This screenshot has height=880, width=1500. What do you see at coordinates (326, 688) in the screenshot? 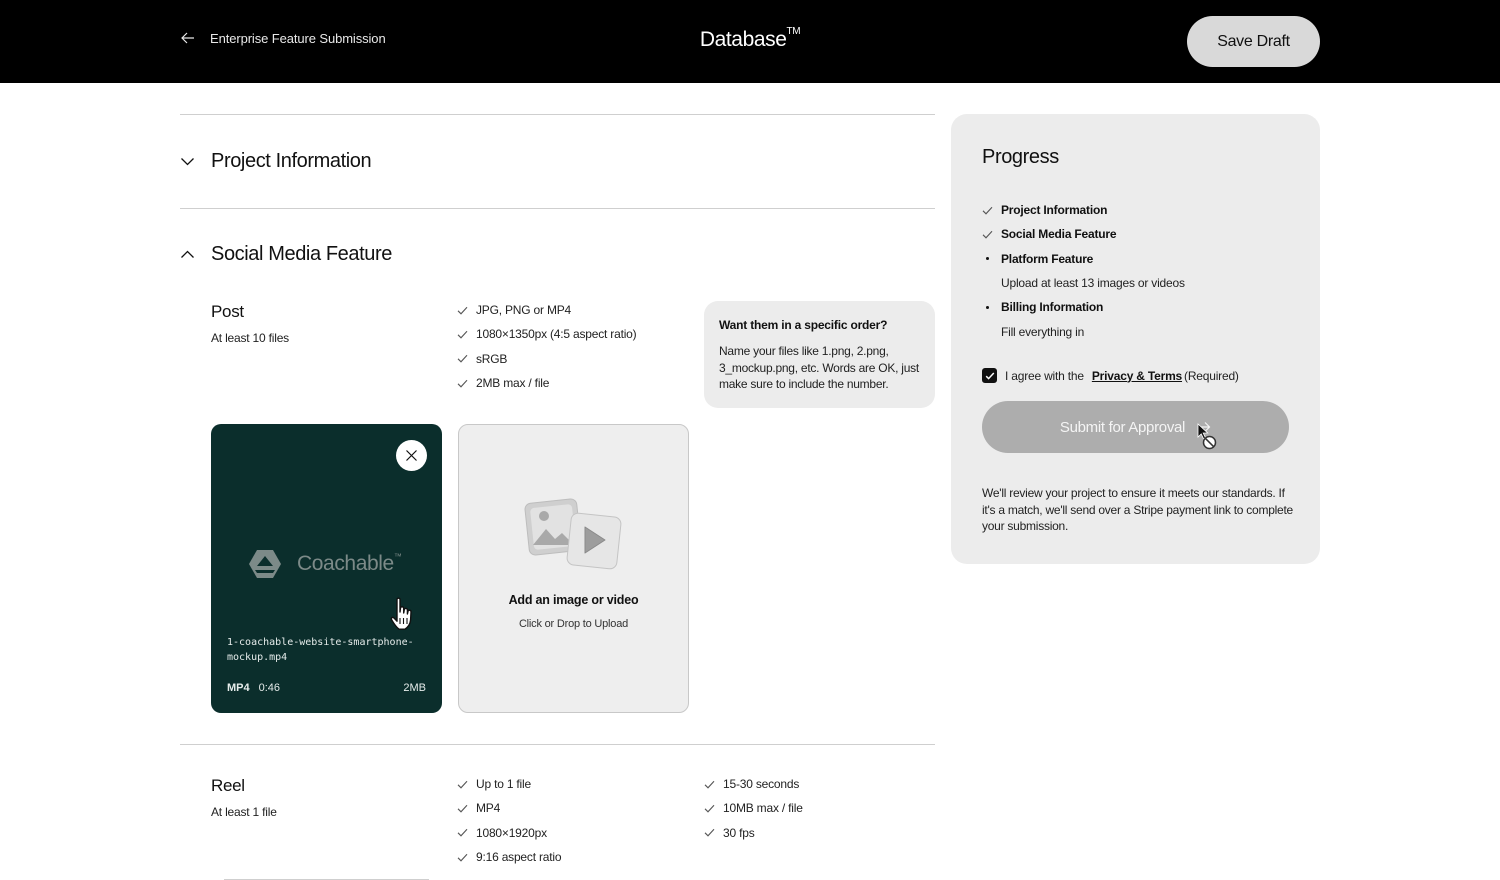
I see `file-meta: MP4 0:46 2MB` at bounding box center [326, 688].